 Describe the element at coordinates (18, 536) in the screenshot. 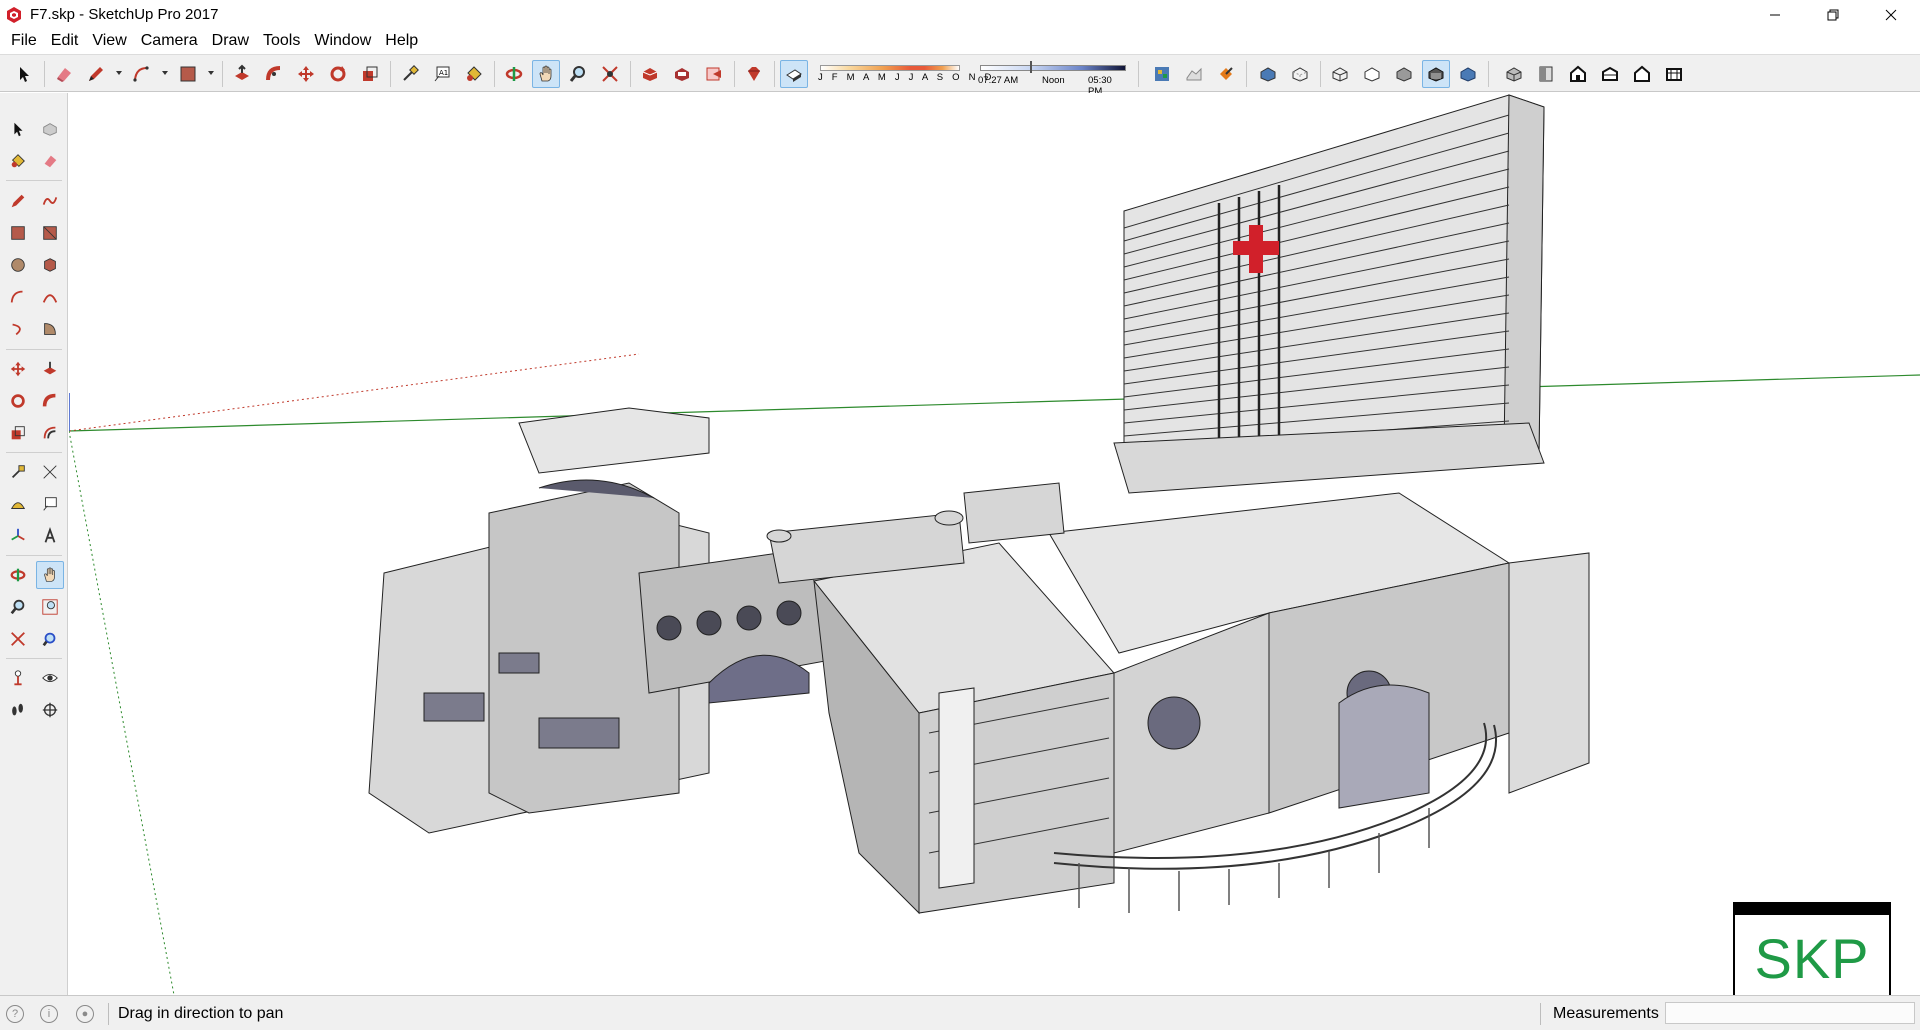

I see `lt-axes-button` at that location.